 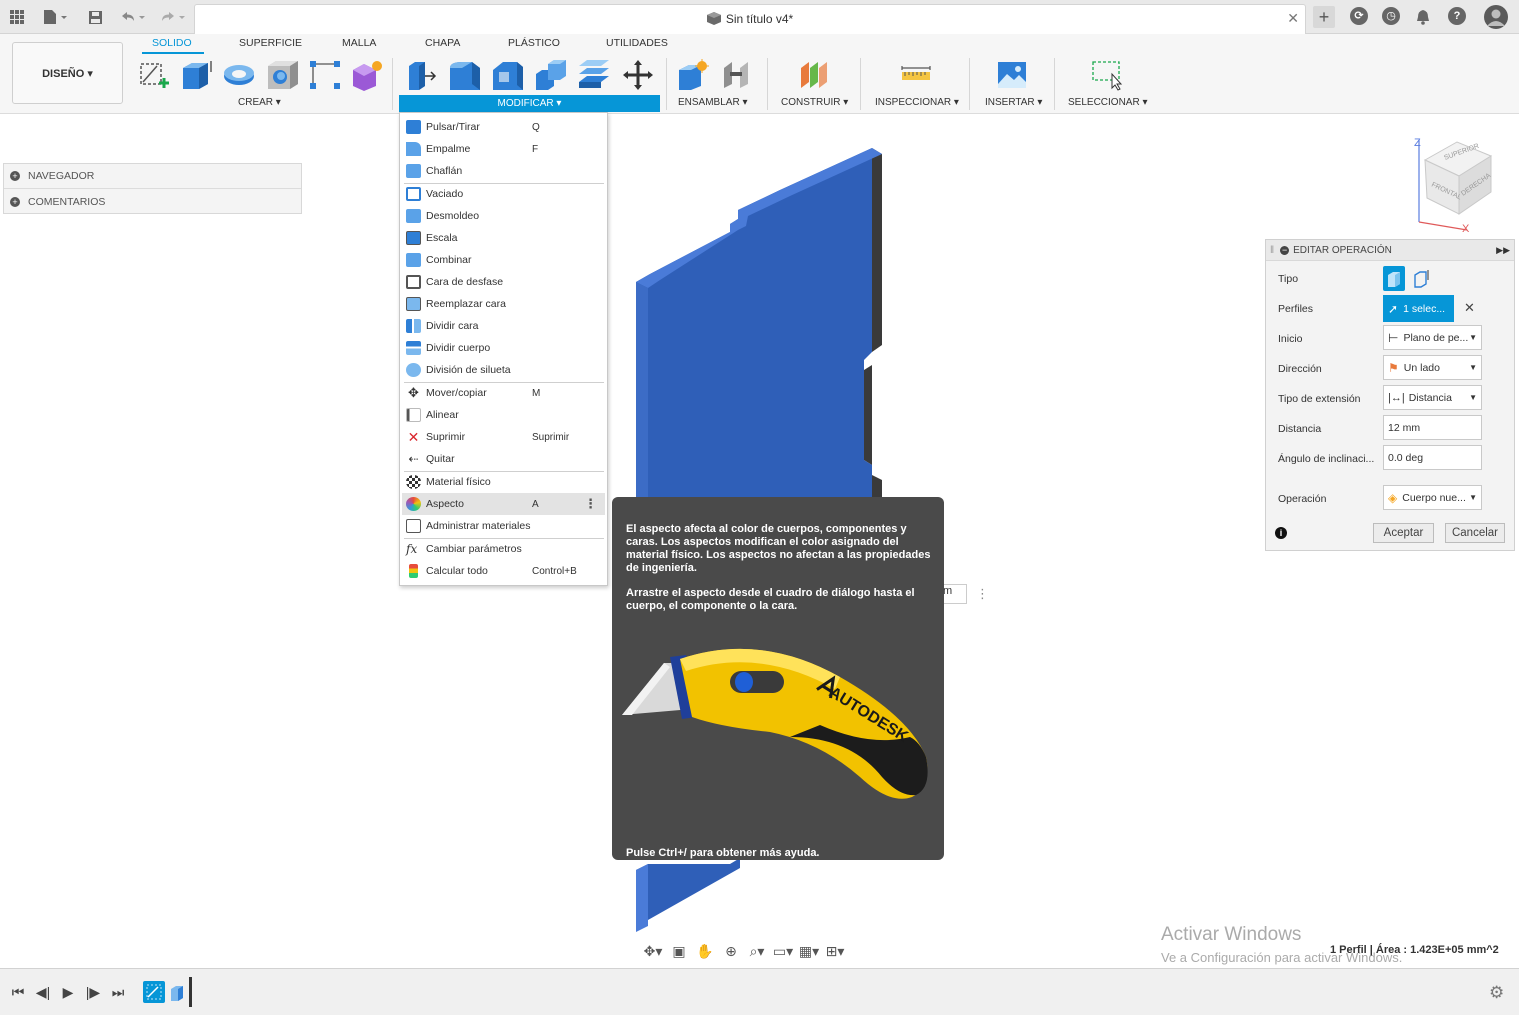 I want to click on view-cube: Z X SUPERIOR FRONTAL DERECHA, so click(x=1457, y=182).